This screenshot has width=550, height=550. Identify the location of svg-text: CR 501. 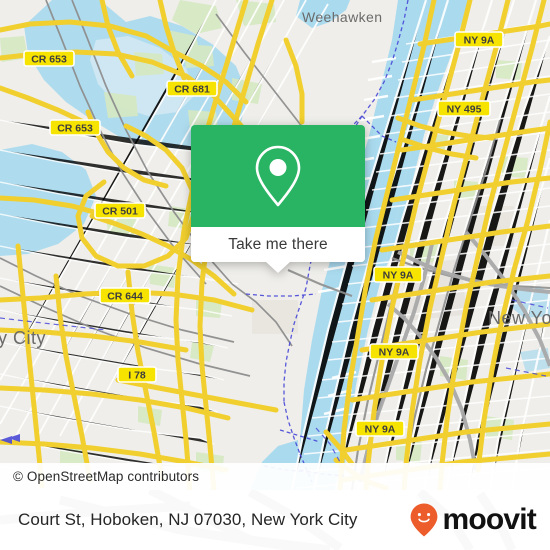
(120, 212).